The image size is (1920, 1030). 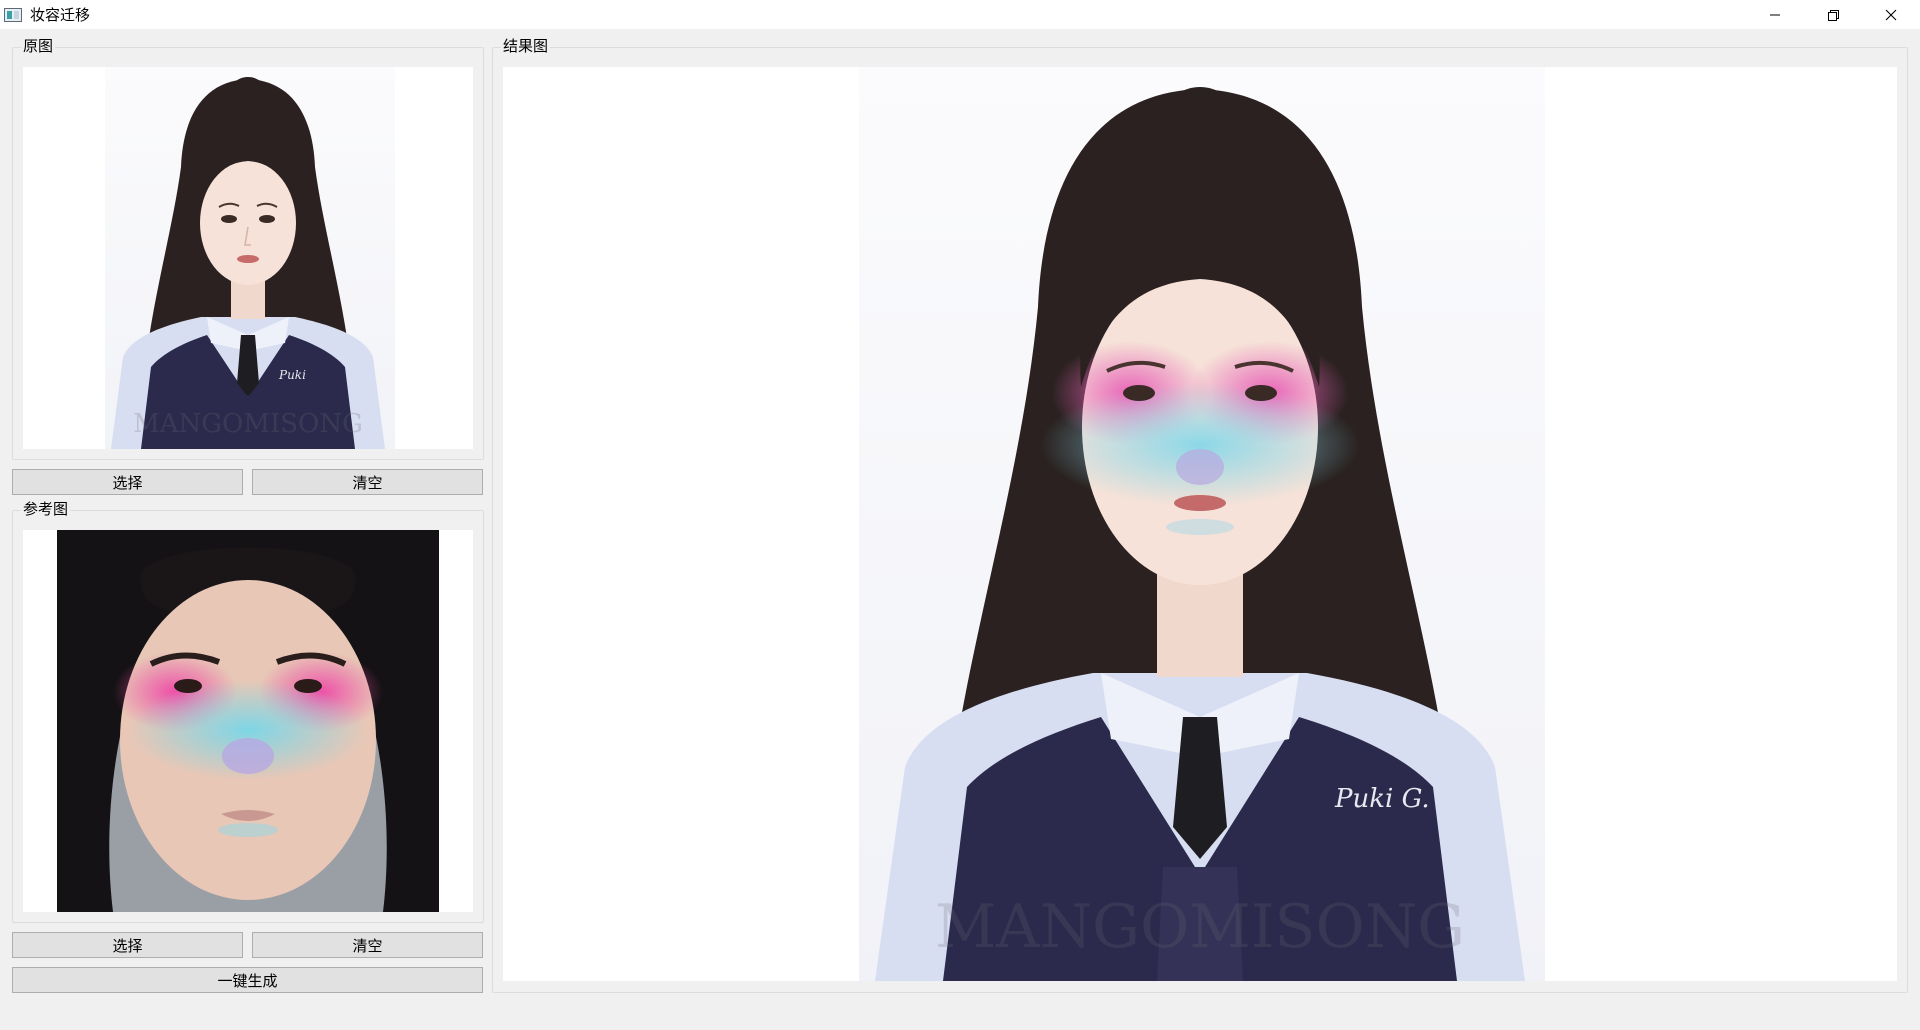 What do you see at coordinates (60, 15) in the screenshot?
I see `window-title: 妆容迁移` at bounding box center [60, 15].